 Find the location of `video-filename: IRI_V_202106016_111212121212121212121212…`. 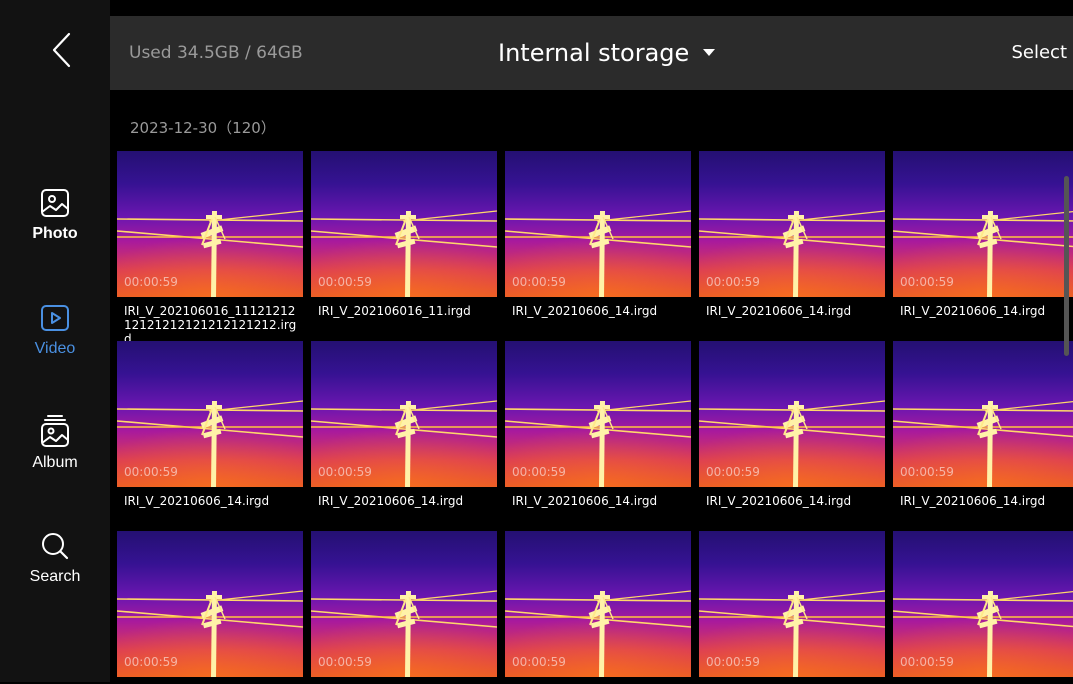

video-filename: IRI_V_202106016_111212121212121212121212… is located at coordinates (210, 325).